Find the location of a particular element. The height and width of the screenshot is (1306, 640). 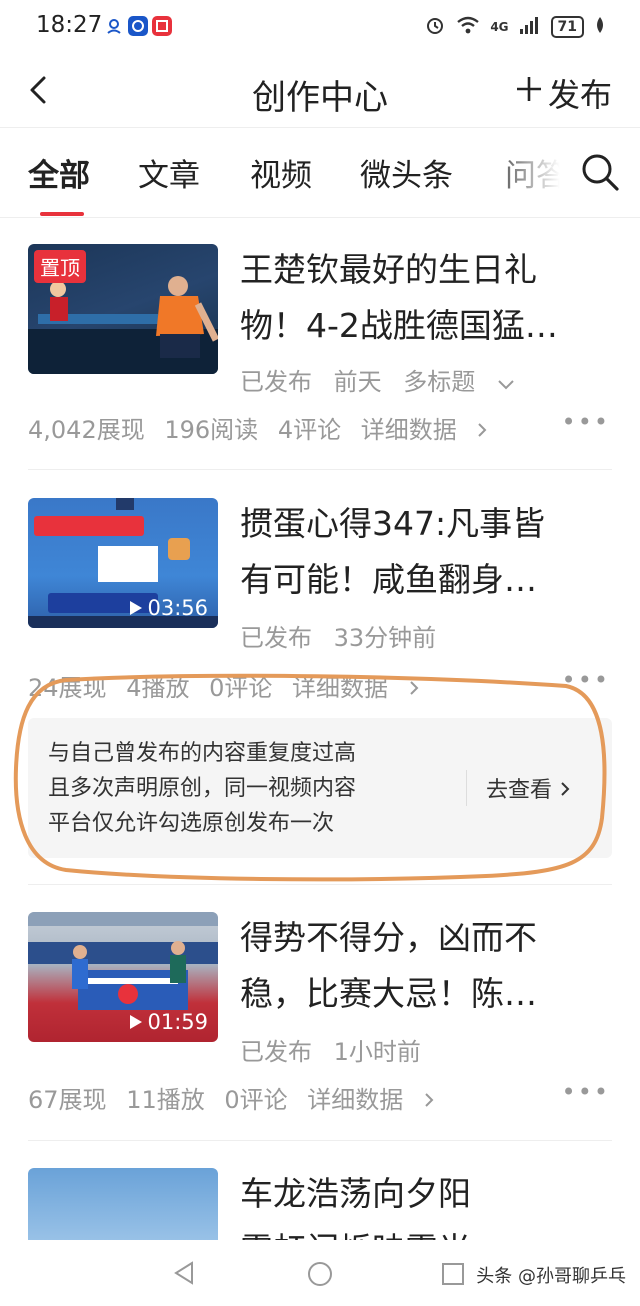

multi-title-dropdown: 多标题 is located at coordinates (459, 382).